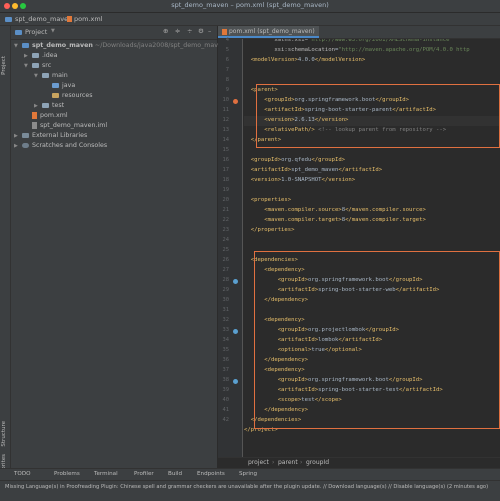 The image size is (500, 501). I want to click on tab-pom-xml: pom.xml (spt_demo_maven), so click(268, 32).